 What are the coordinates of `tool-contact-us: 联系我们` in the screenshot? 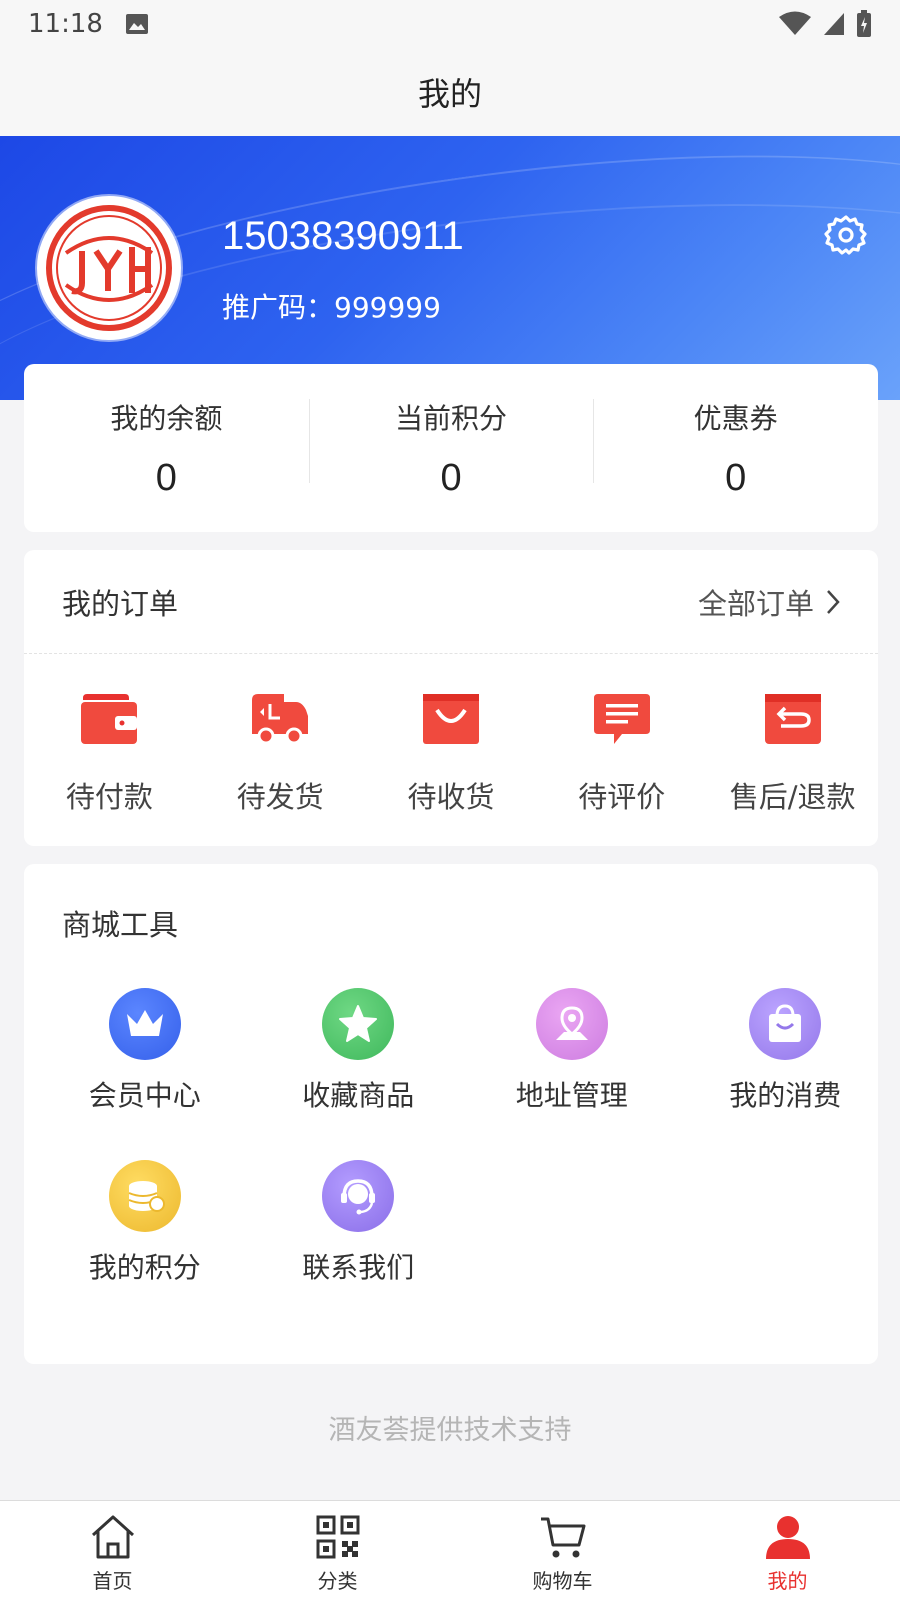 It's located at (345, 1223).